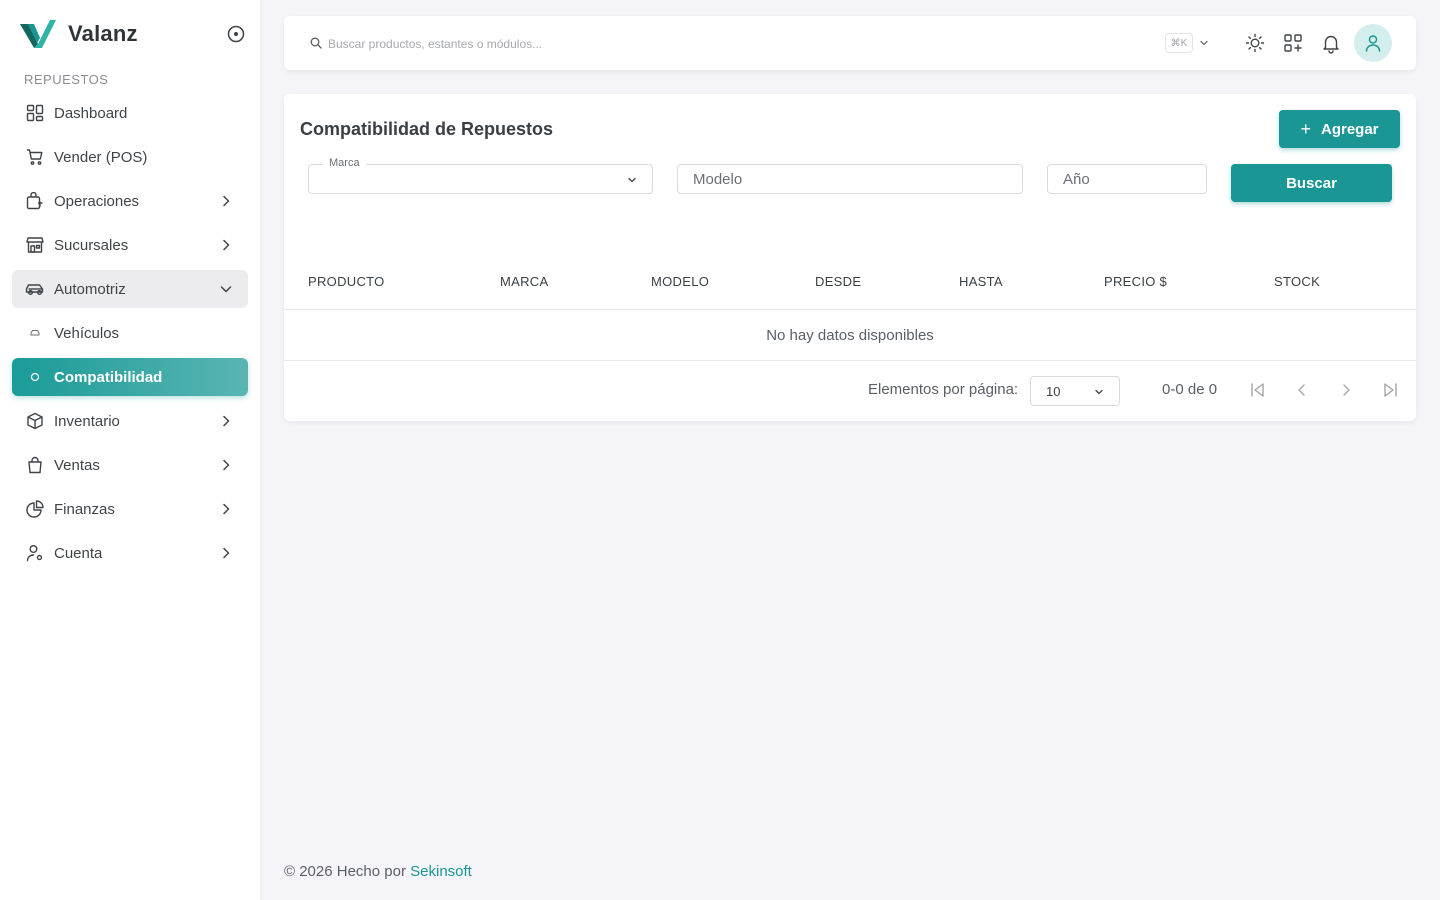 This screenshot has height=900, width=1440. What do you see at coordinates (87, 421) in the screenshot?
I see `sidebar-item-label: Inventario` at bounding box center [87, 421].